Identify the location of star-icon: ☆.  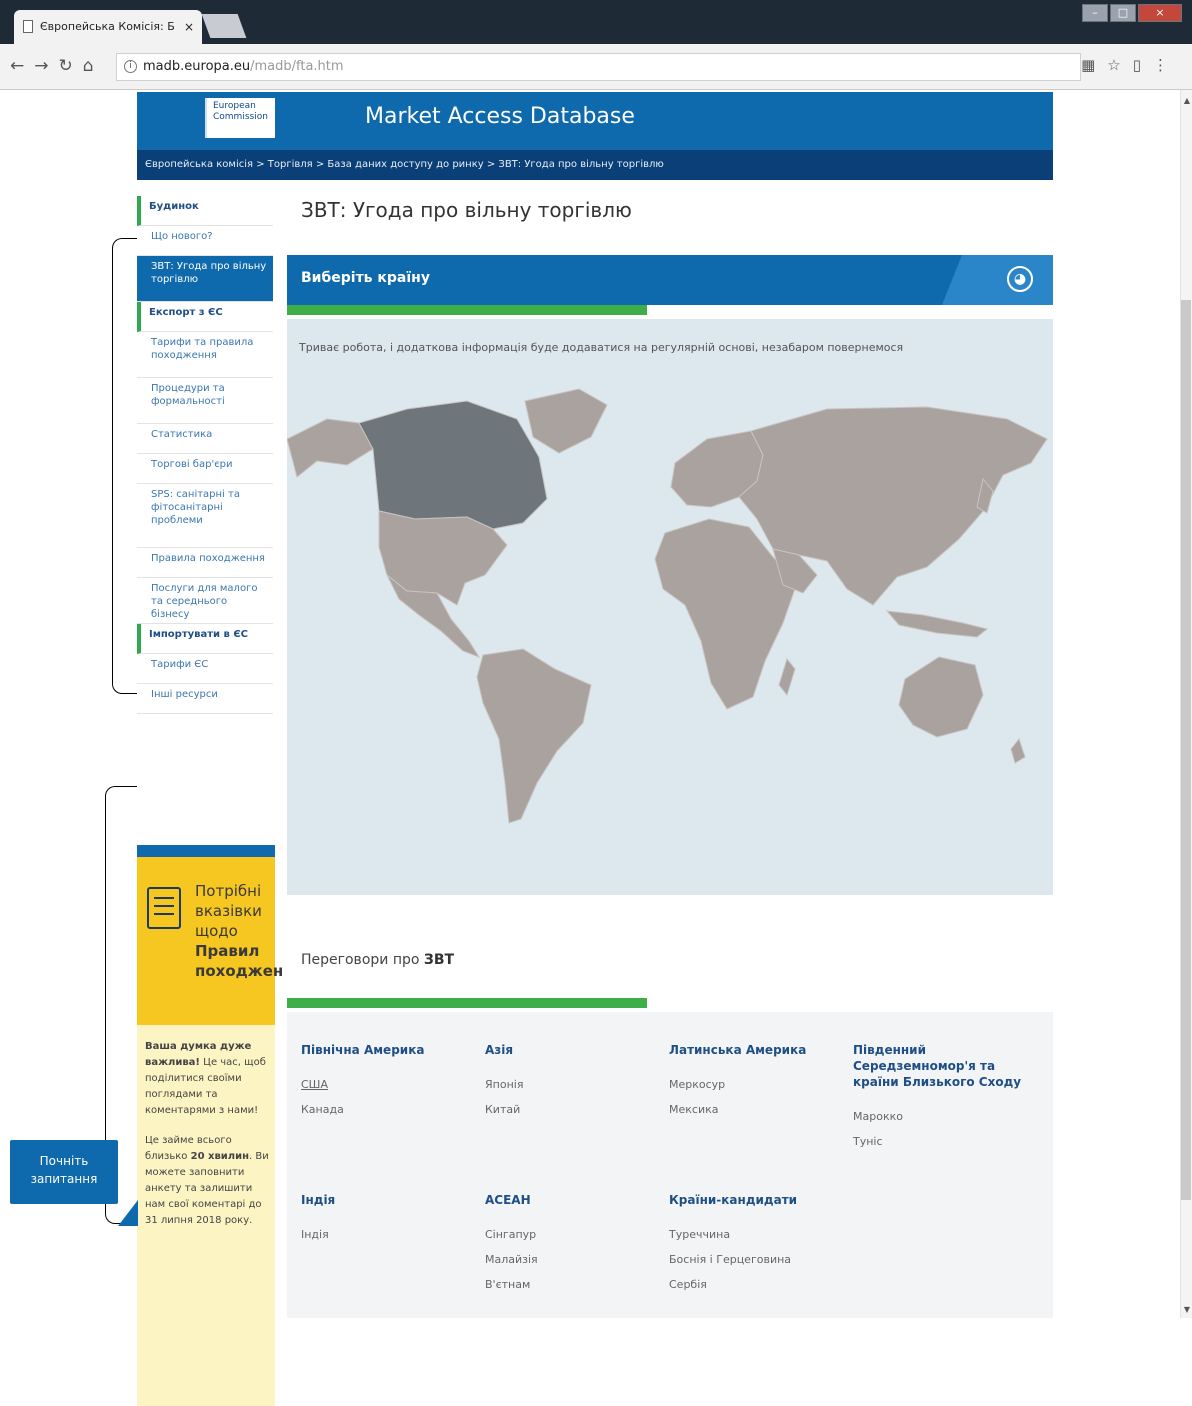
(1119, 65).